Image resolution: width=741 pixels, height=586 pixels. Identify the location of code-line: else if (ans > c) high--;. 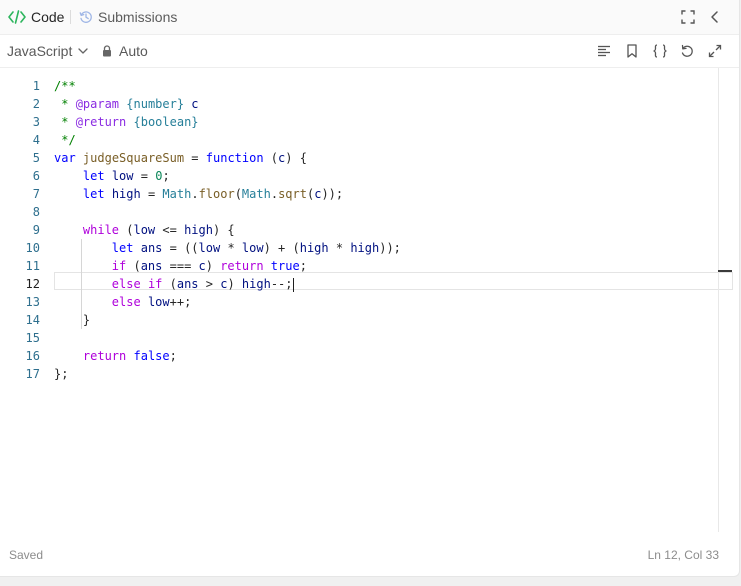
(386, 284).